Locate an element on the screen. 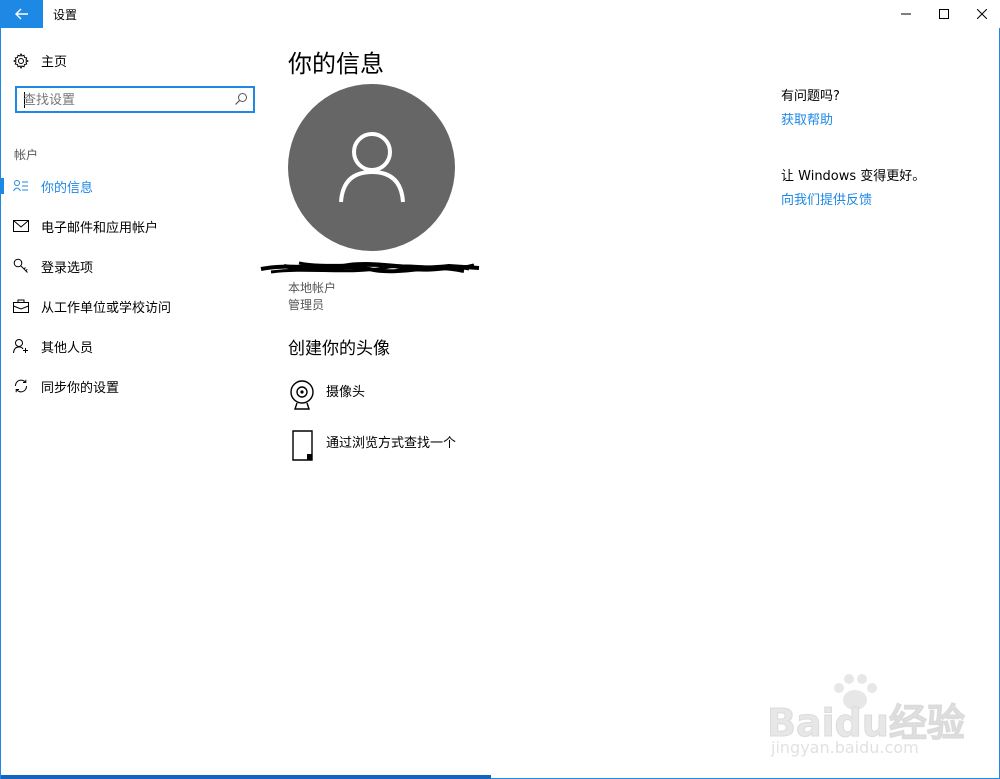 This screenshot has width=1000, height=779. gear-icon is located at coordinates (21, 60).